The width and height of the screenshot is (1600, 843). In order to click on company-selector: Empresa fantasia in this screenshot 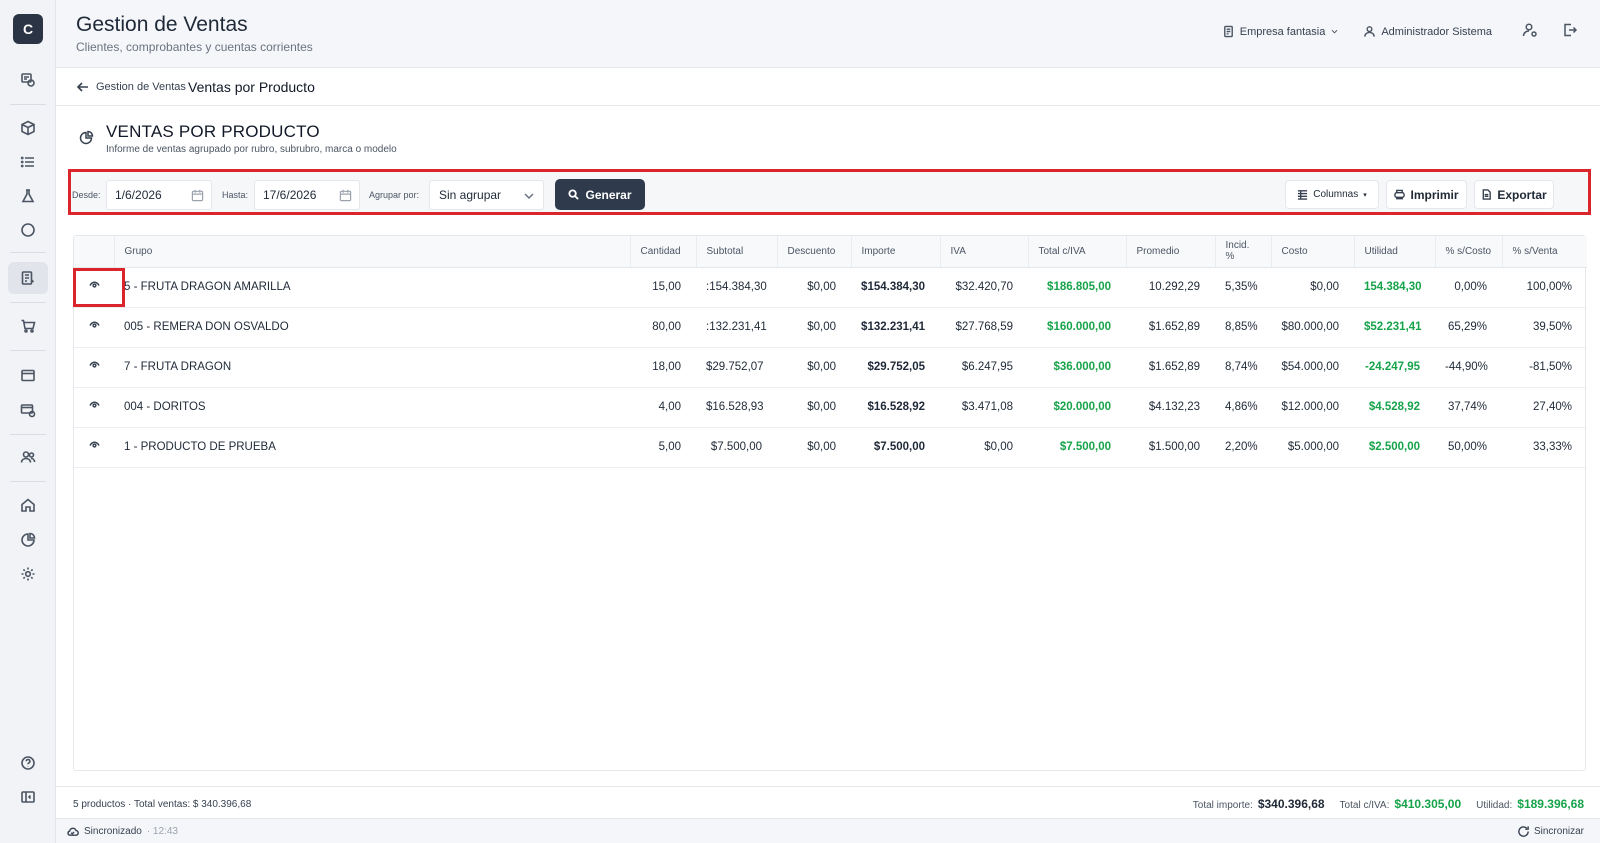, I will do `click(1281, 31)`.